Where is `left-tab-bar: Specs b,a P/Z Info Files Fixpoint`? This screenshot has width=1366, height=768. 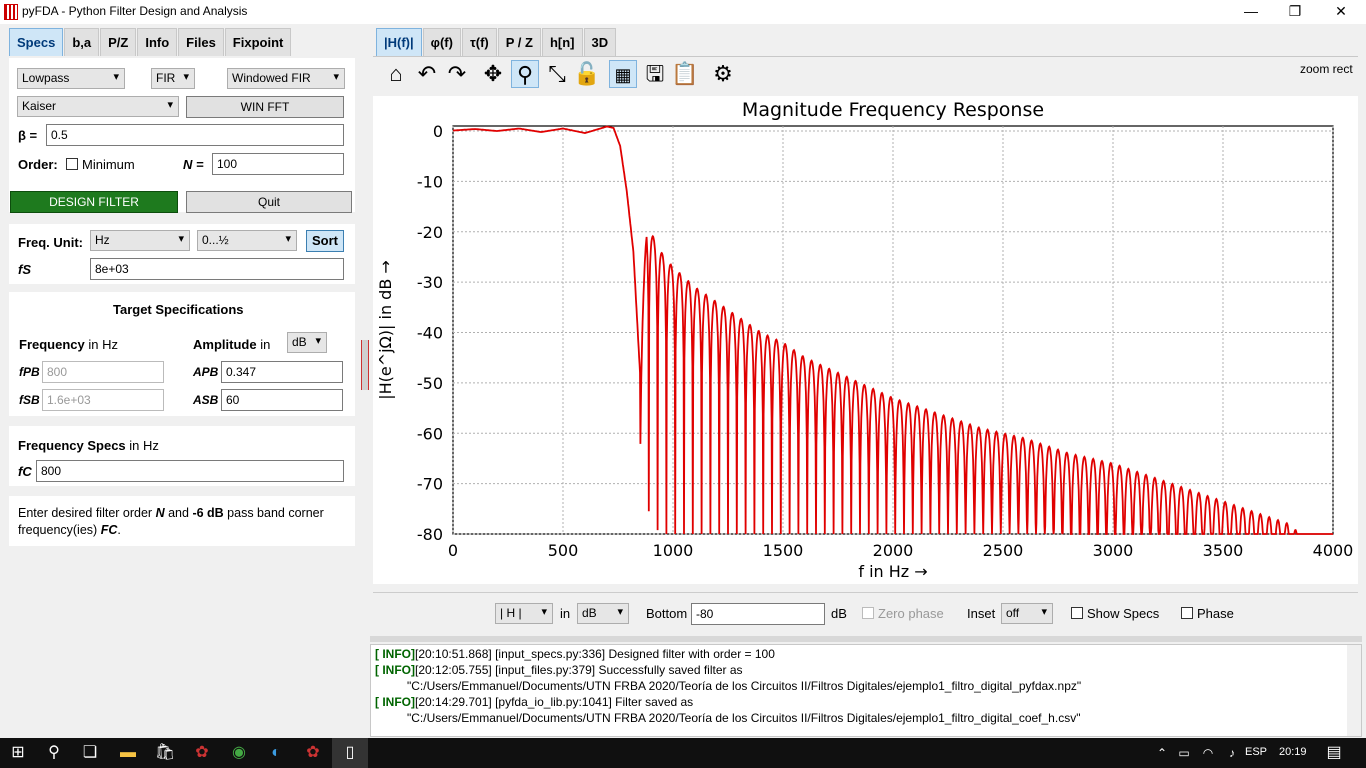 left-tab-bar: Specs b,a P/Z Info Files Fixpoint is located at coordinates (150, 42).